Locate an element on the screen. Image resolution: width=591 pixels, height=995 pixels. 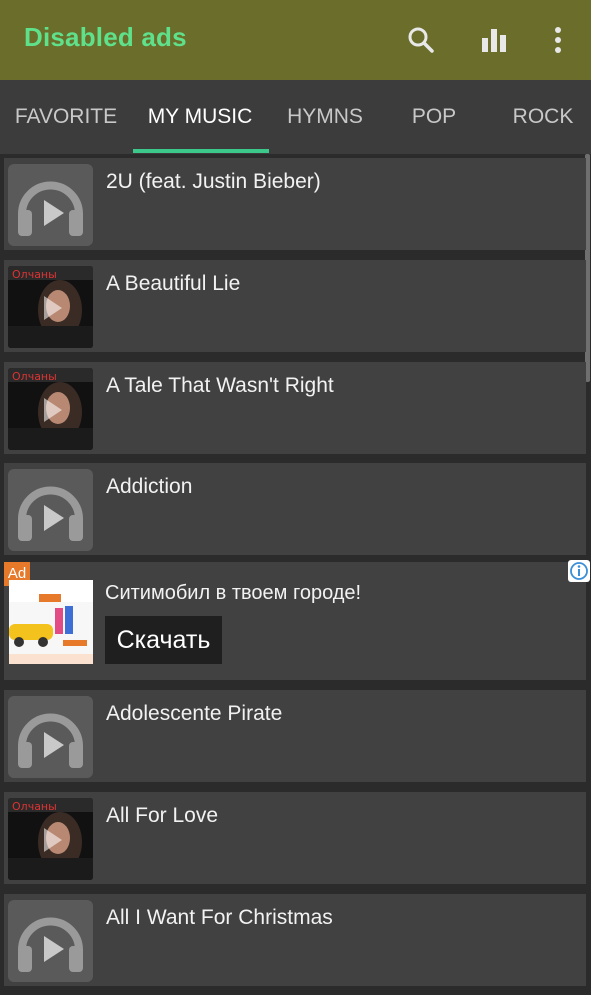
tab-my-music: MY MUSIC is located at coordinates (200, 117).